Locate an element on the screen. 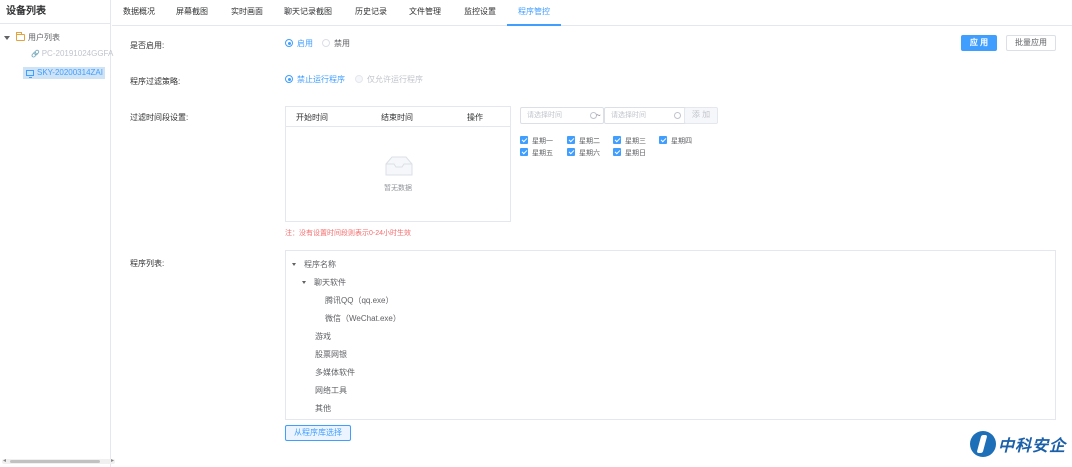  end-time-input: 请选择时间 is located at coordinates (646, 115).